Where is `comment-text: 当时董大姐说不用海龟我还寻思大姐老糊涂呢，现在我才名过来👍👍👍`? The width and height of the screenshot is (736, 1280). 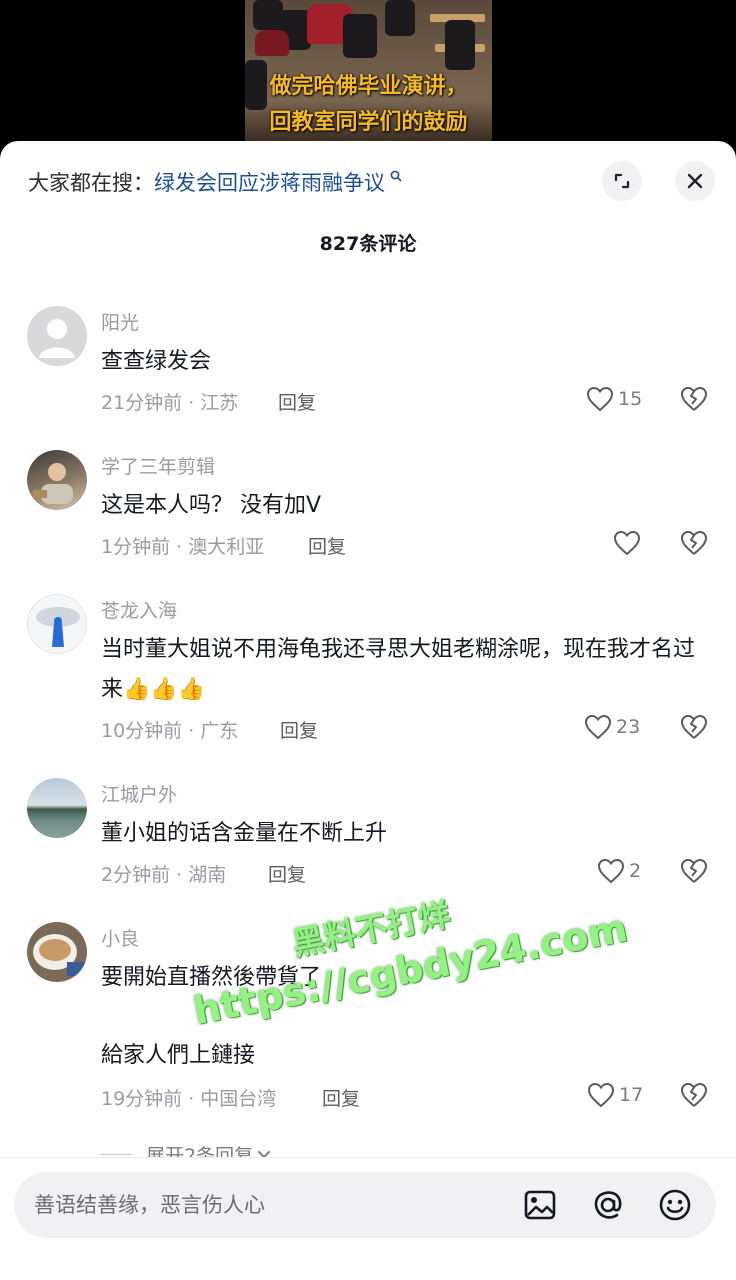
comment-text: 当时董大姐说不用海龟我还寻思大姐老糊涂呢，现在我才名过来👍👍👍 is located at coordinates (401, 670).